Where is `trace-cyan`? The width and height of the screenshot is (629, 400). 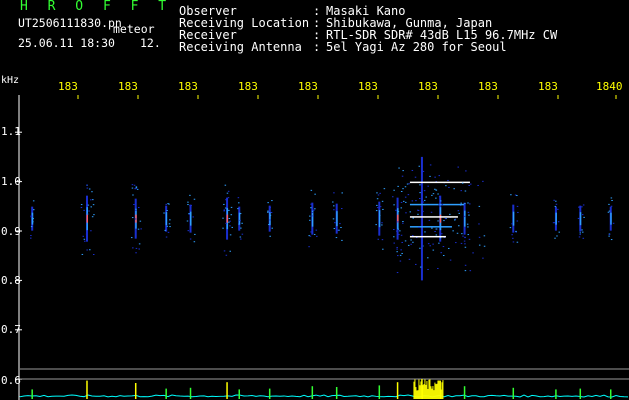
trace-cyan is located at coordinates (324, 396).